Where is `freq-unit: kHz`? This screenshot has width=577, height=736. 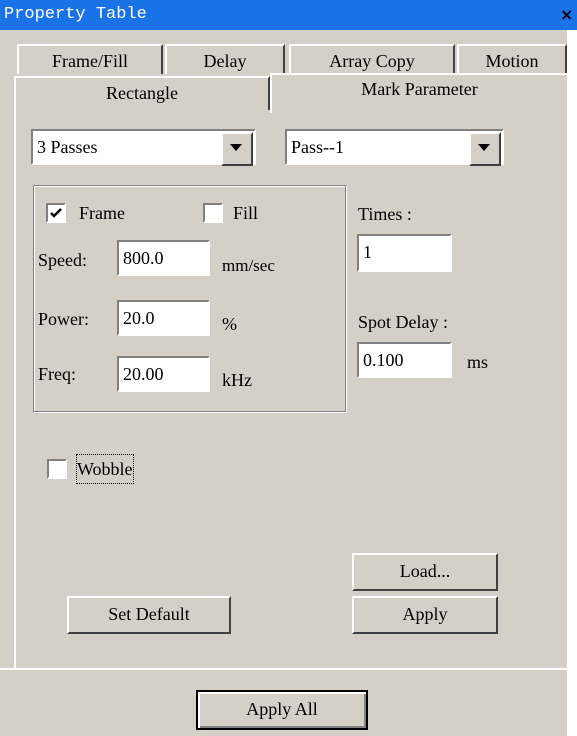 freq-unit: kHz is located at coordinates (237, 380).